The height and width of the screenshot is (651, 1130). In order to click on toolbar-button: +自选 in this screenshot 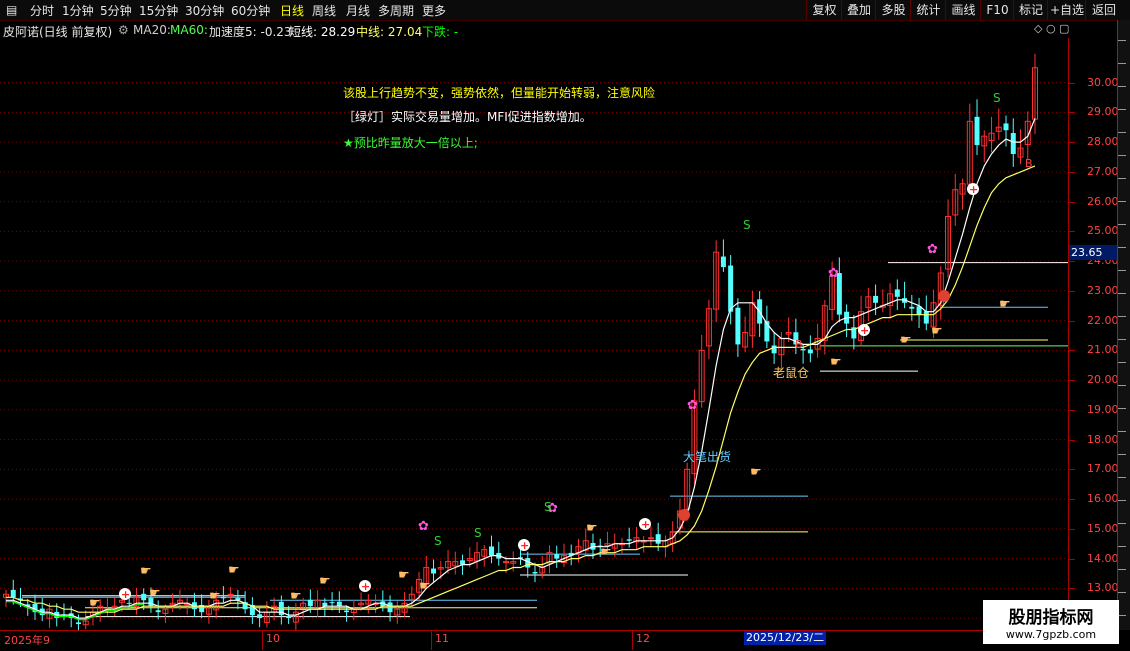, I will do `click(1066, 10)`.